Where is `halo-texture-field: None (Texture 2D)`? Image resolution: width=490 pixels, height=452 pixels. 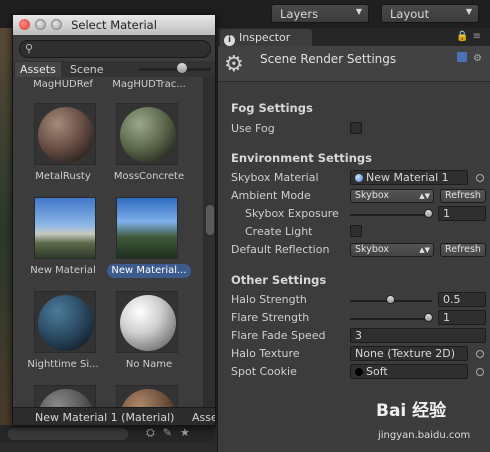
halo-texture-field: None (Texture 2D) is located at coordinates (409, 353).